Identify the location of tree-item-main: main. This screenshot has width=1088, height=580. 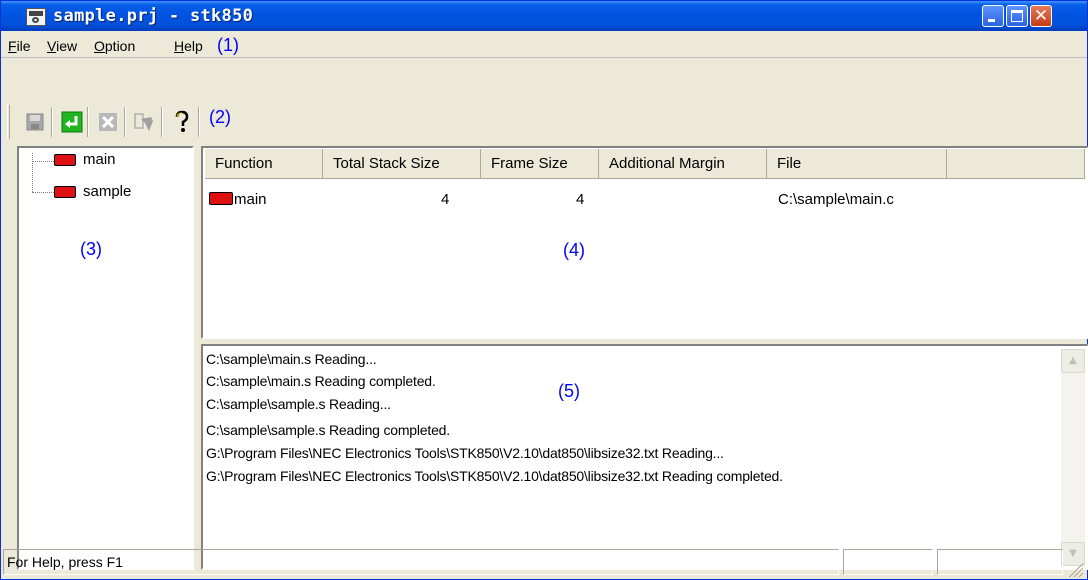
(99, 159).